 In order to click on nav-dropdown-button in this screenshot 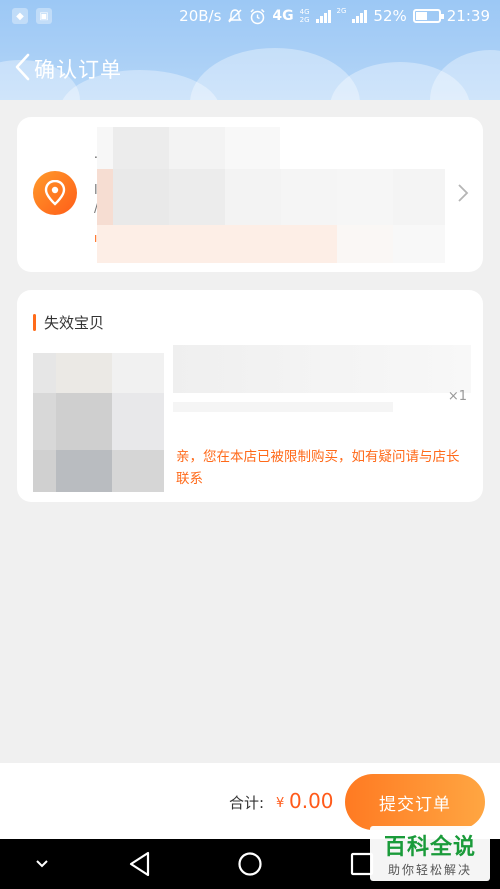, I will do `click(42, 864)`.